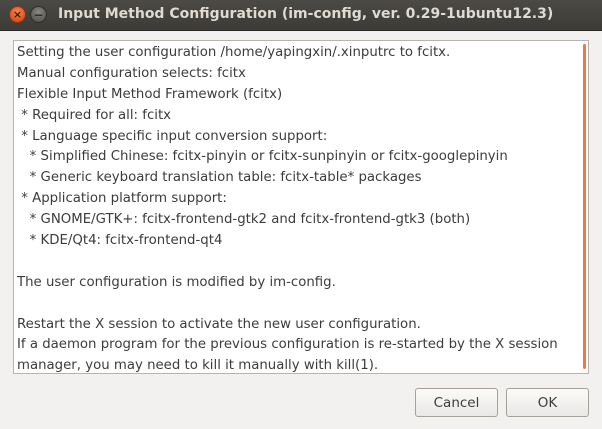 The height and width of the screenshot is (429, 602). Describe the element at coordinates (584, 206) in the screenshot. I see `scrollbar` at that location.